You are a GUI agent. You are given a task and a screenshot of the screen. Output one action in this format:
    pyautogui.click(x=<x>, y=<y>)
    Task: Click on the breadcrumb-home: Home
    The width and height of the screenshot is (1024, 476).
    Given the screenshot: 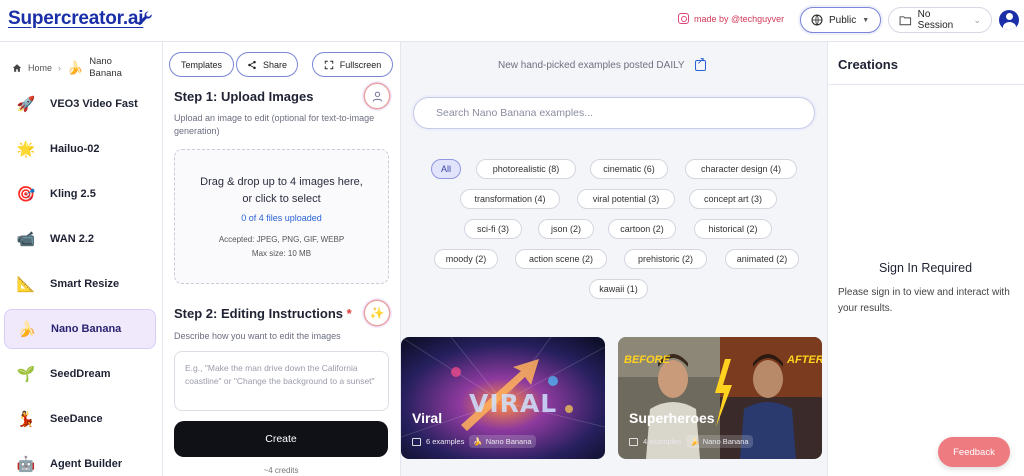 What is the action you would take?
    pyautogui.click(x=40, y=68)
    